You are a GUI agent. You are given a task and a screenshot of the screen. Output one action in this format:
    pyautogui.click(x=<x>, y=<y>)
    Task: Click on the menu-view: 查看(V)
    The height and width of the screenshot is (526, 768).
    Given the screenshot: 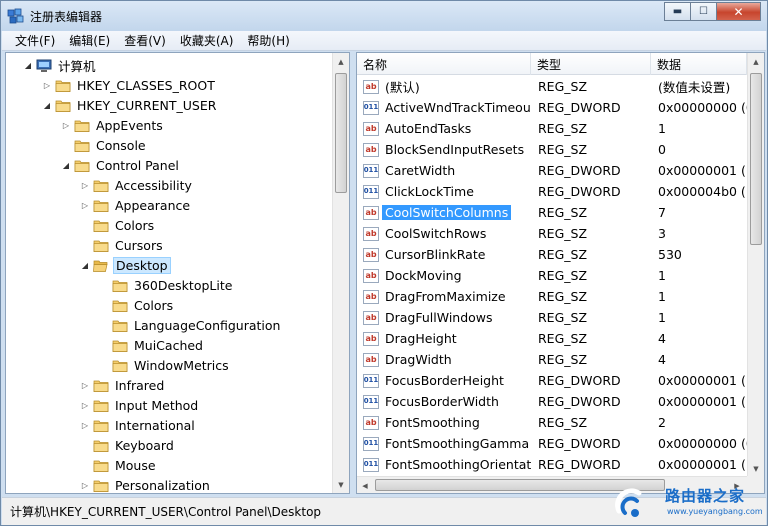 What is the action you would take?
    pyautogui.click(x=145, y=40)
    